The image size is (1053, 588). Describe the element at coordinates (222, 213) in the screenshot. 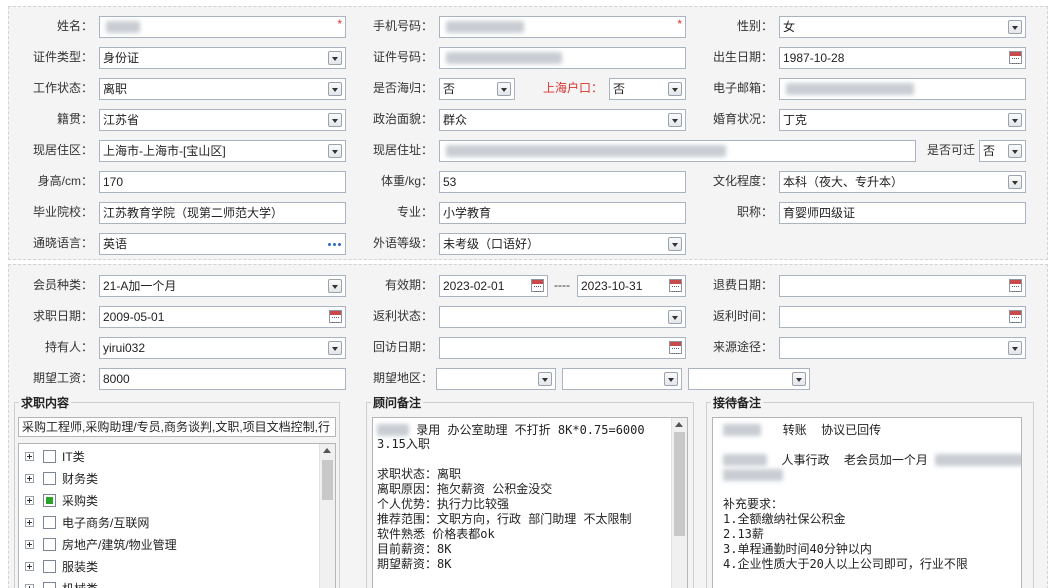

I see `school-field: 江苏教育学院（现第二师范大学）` at that location.